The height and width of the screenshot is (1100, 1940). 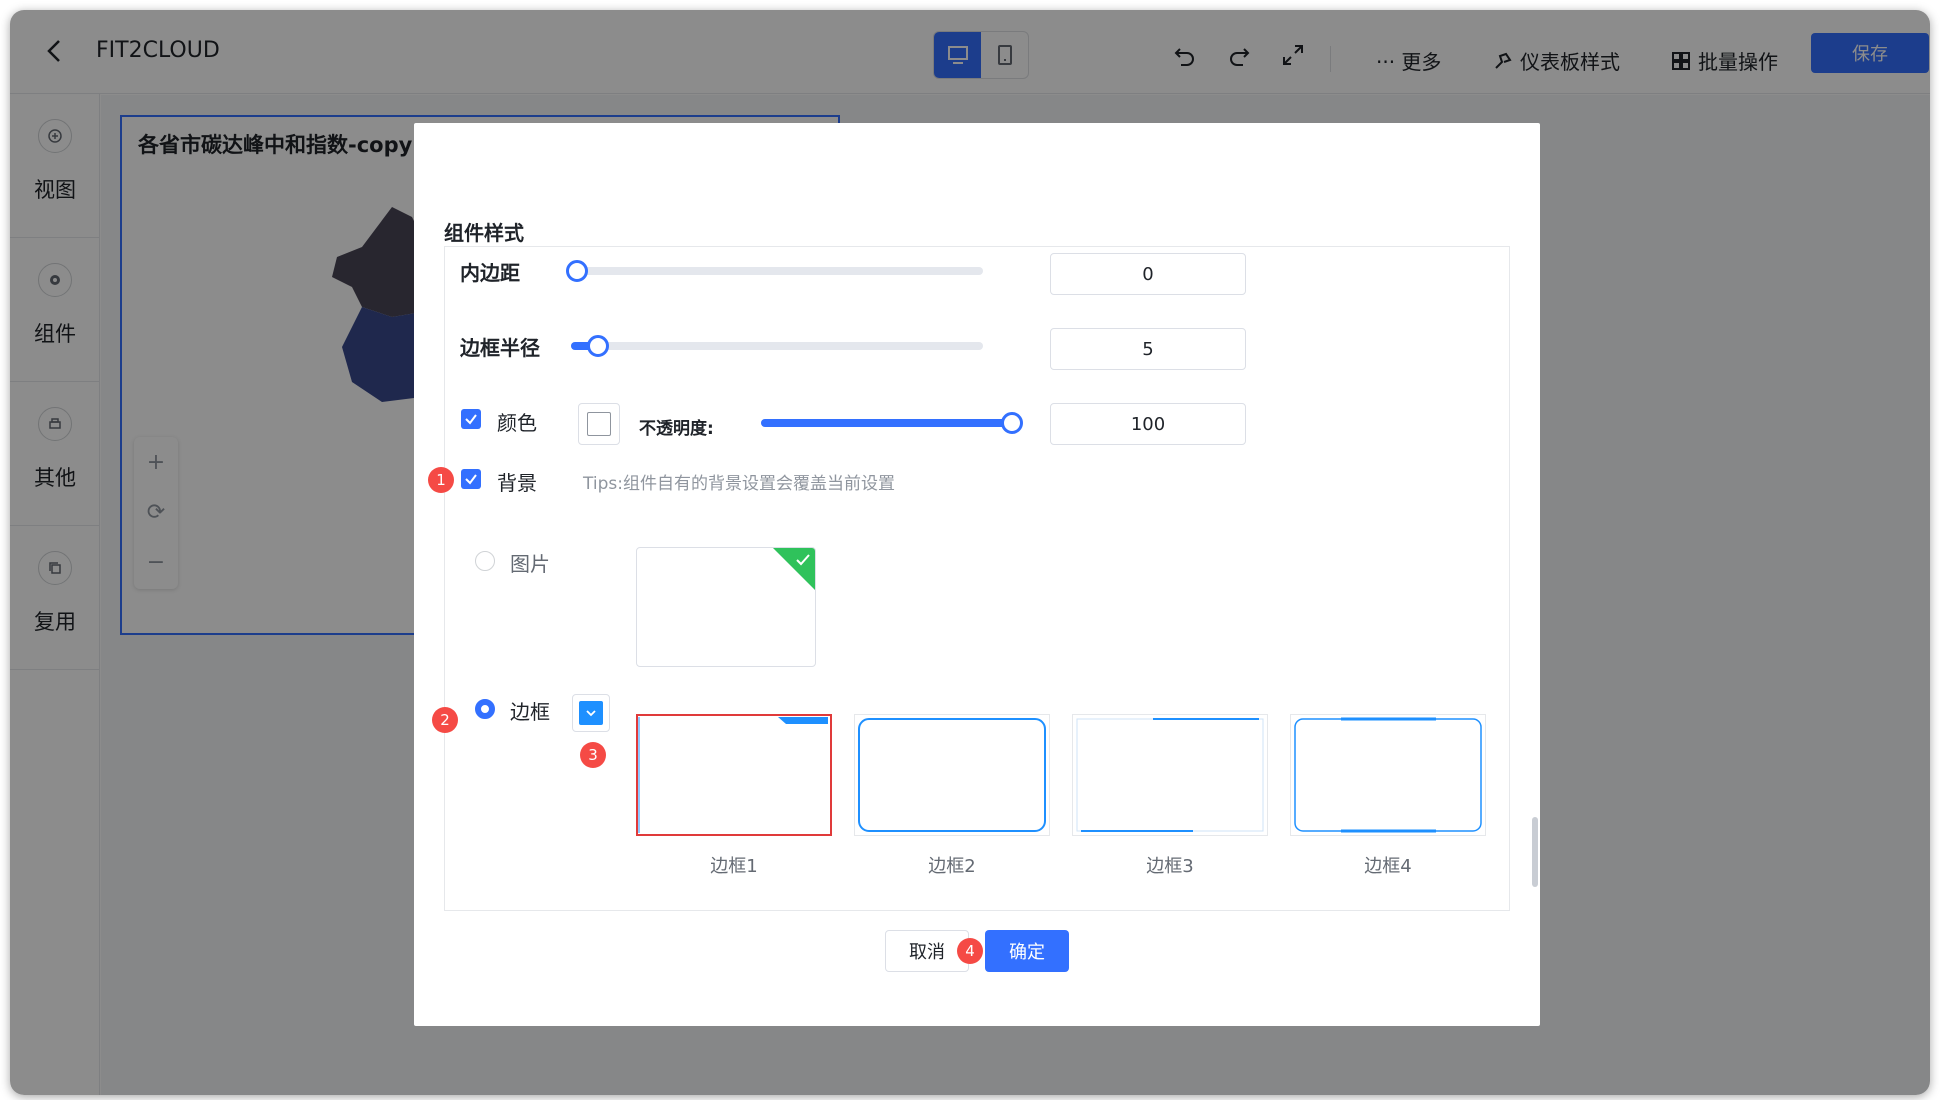 What do you see at coordinates (1148, 424) in the screenshot?
I see `opacity-input: 100` at bounding box center [1148, 424].